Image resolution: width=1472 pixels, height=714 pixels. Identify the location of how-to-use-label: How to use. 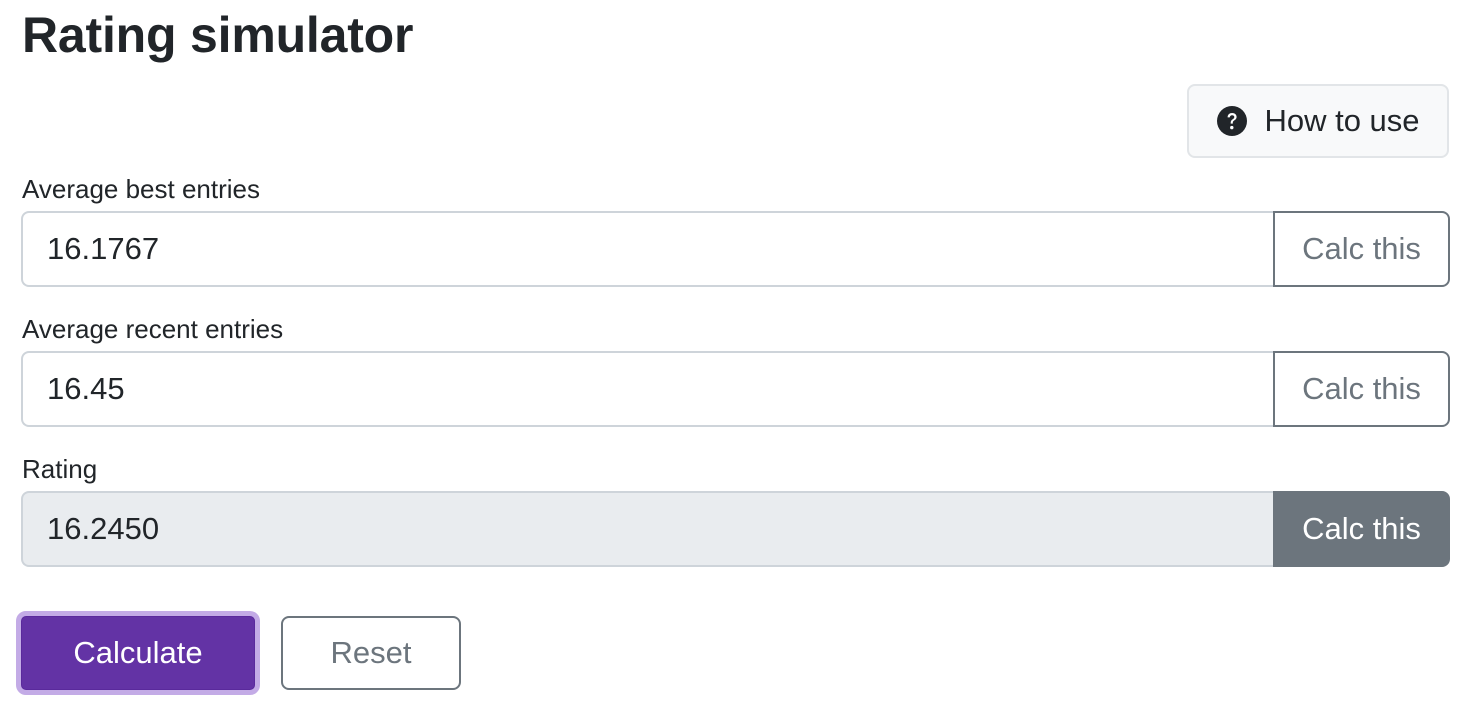
(1342, 120).